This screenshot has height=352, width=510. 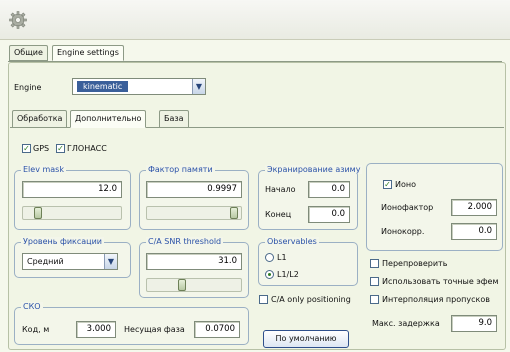 I want to click on tab-engine-settings: Engine settings, so click(x=88, y=53).